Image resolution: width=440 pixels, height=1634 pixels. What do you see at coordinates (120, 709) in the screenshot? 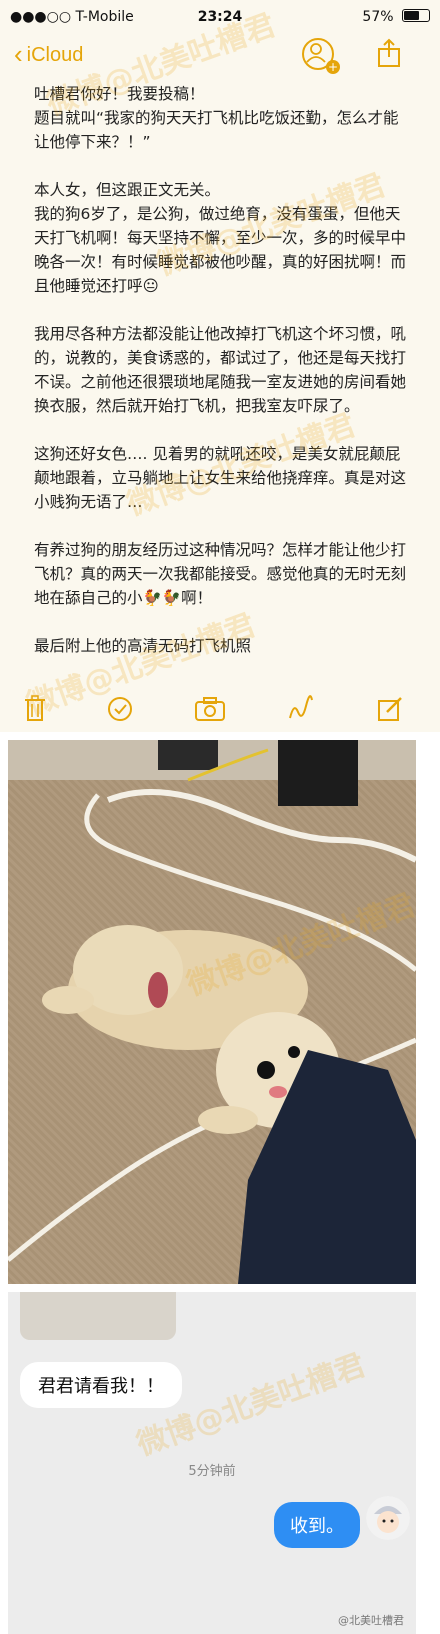
I see `checklist-icon` at bounding box center [120, 709].